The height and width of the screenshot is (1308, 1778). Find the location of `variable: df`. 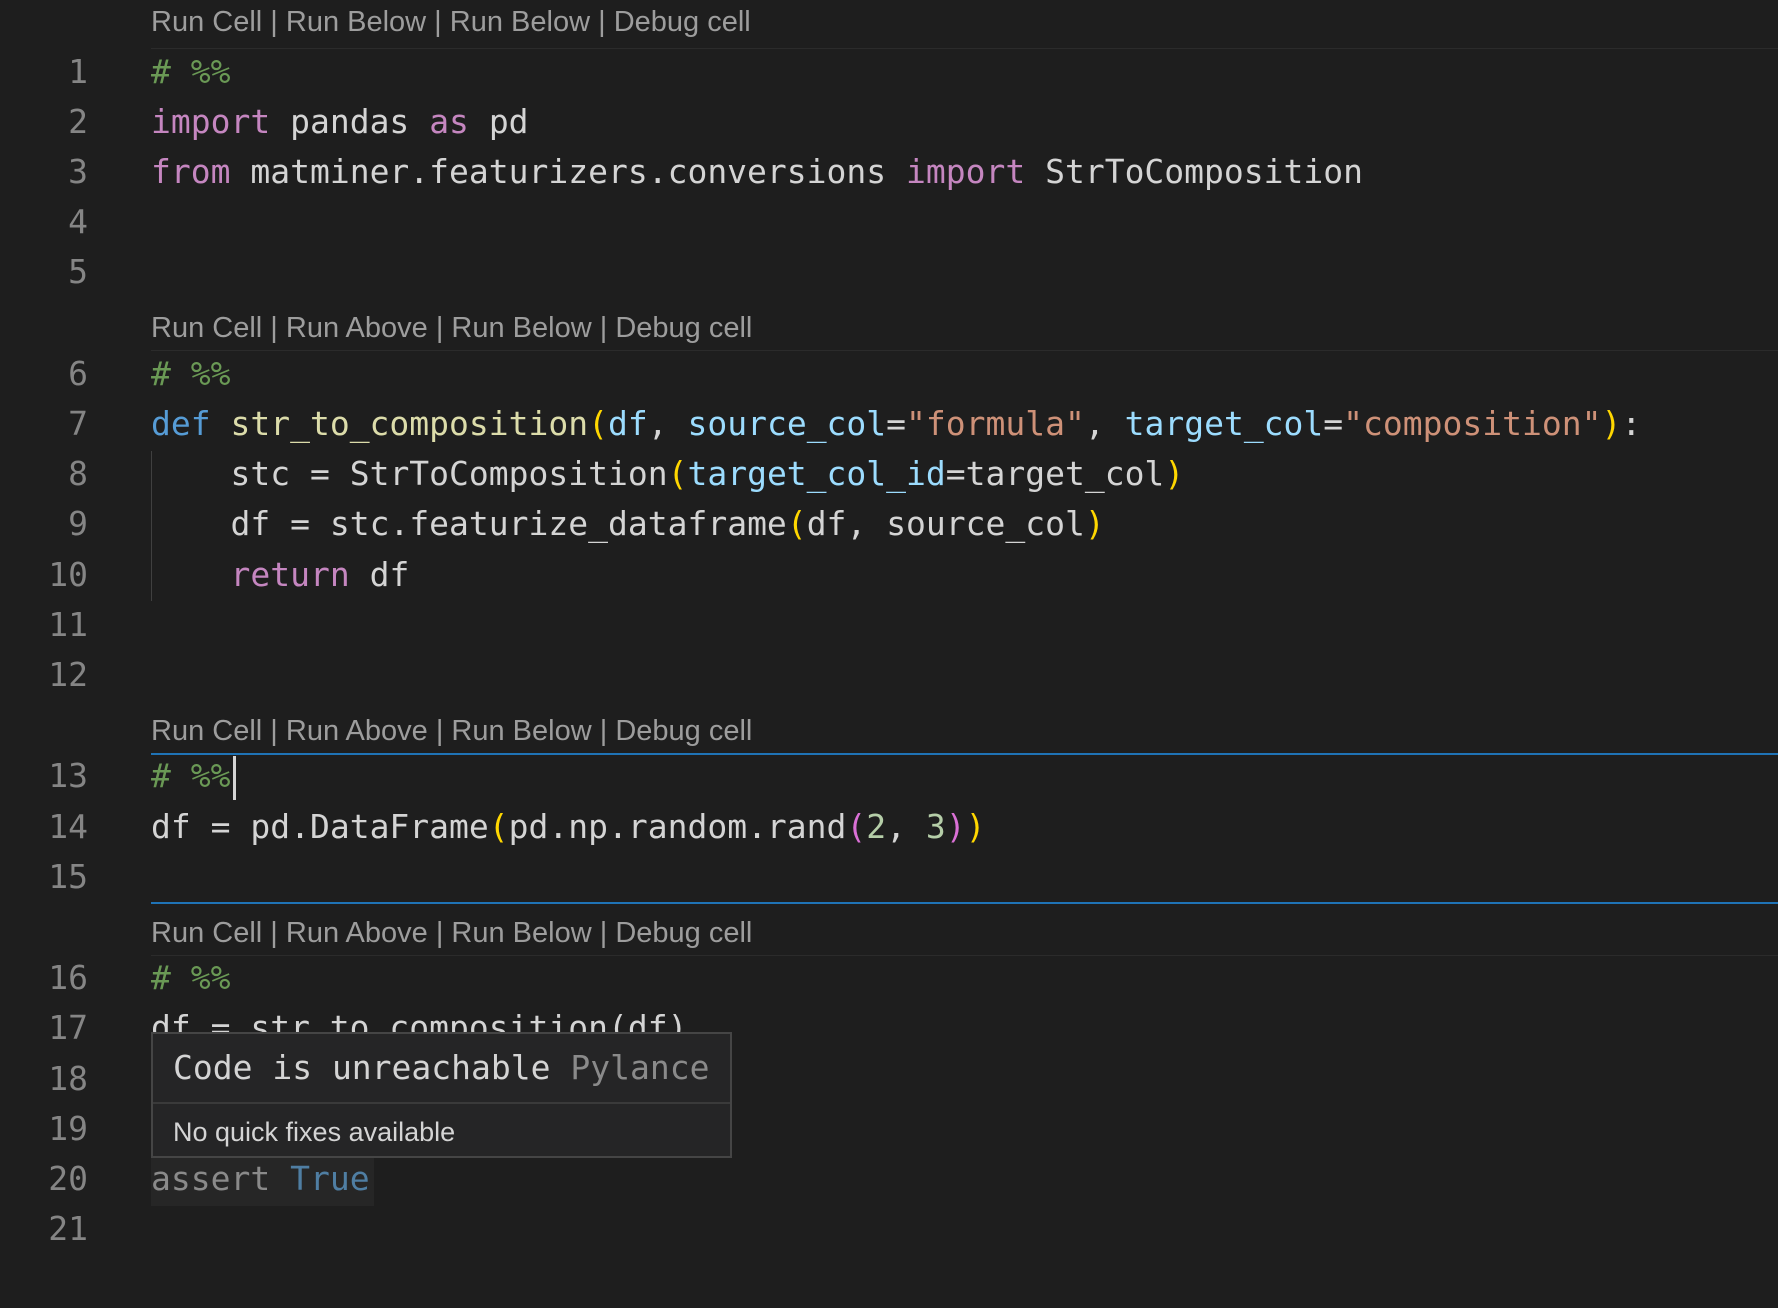

variable: df is located at coordinates (171, 826).